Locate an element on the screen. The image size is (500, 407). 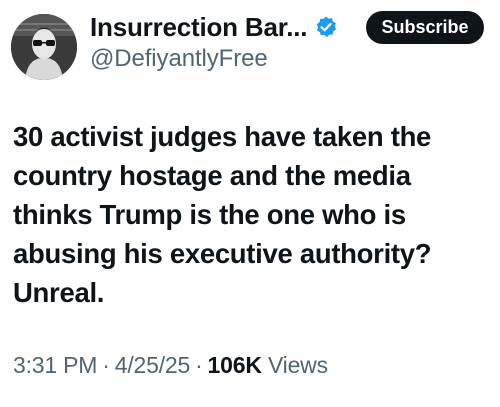
post-text-line: country hostage and the media is located at coordinates (212, 175).